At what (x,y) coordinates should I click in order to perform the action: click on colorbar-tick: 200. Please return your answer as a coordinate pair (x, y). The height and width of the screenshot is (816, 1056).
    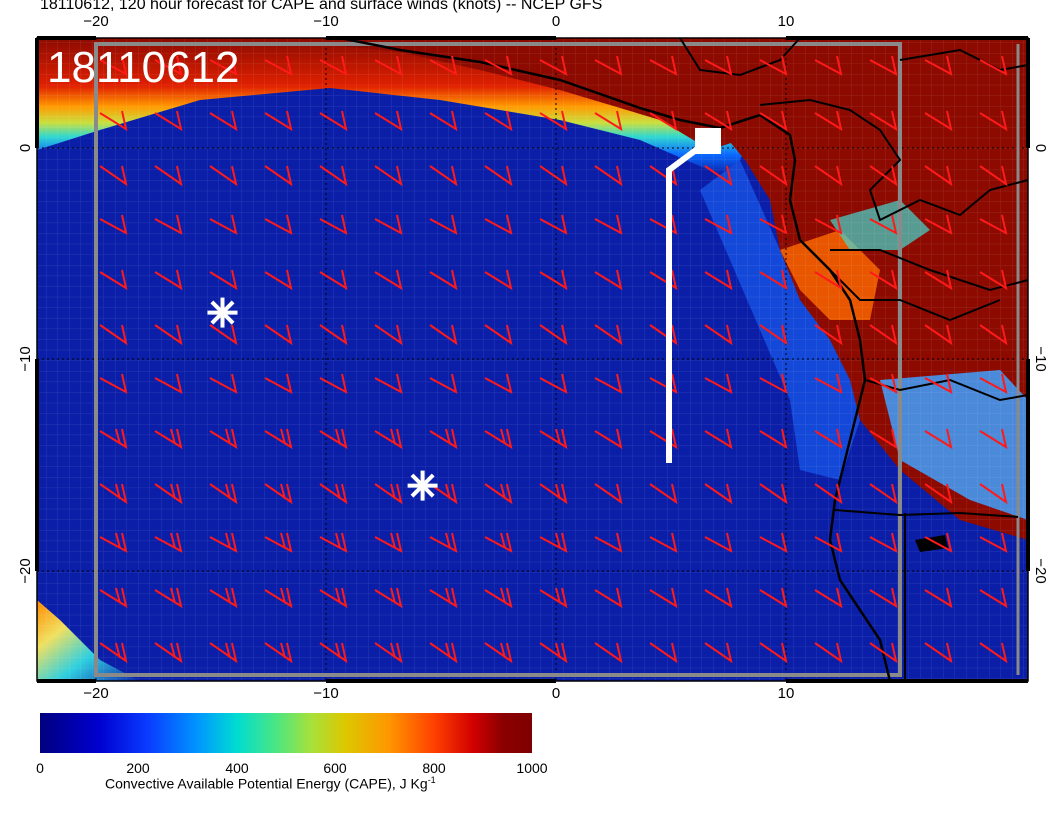
    Looking at the image, I should click on (138, 768).